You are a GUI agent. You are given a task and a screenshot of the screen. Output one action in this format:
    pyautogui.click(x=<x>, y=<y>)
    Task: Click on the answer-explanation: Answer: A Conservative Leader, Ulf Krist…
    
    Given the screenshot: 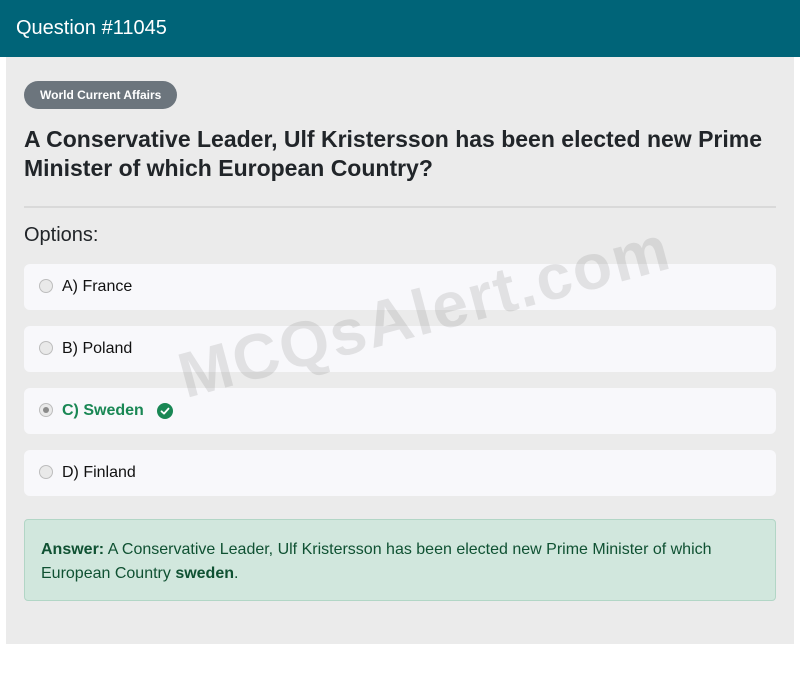 What is the action you would take?
    pyautogui.click(x=400, y=560)
    